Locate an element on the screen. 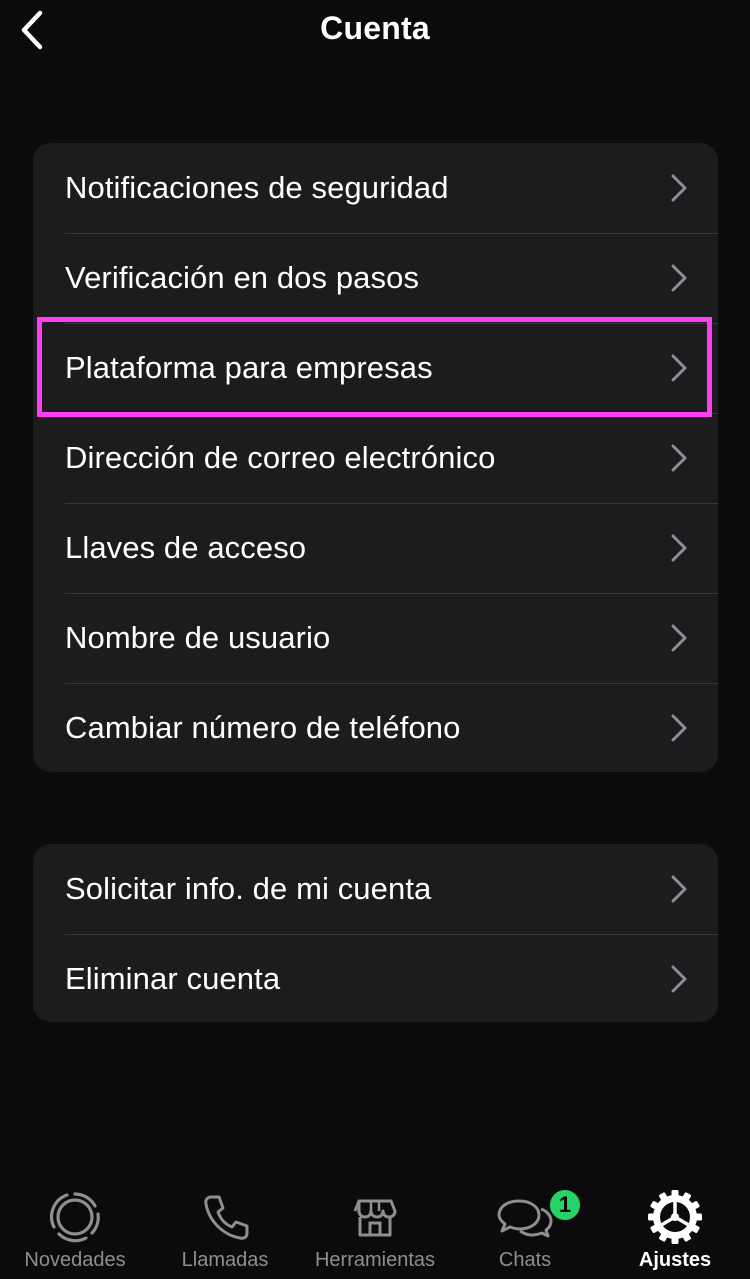 Image resolution: width=750 pixels, height=1279 pixels. row-label: Solicitar info. de mi cuenta is located at coordinates (248, 888).